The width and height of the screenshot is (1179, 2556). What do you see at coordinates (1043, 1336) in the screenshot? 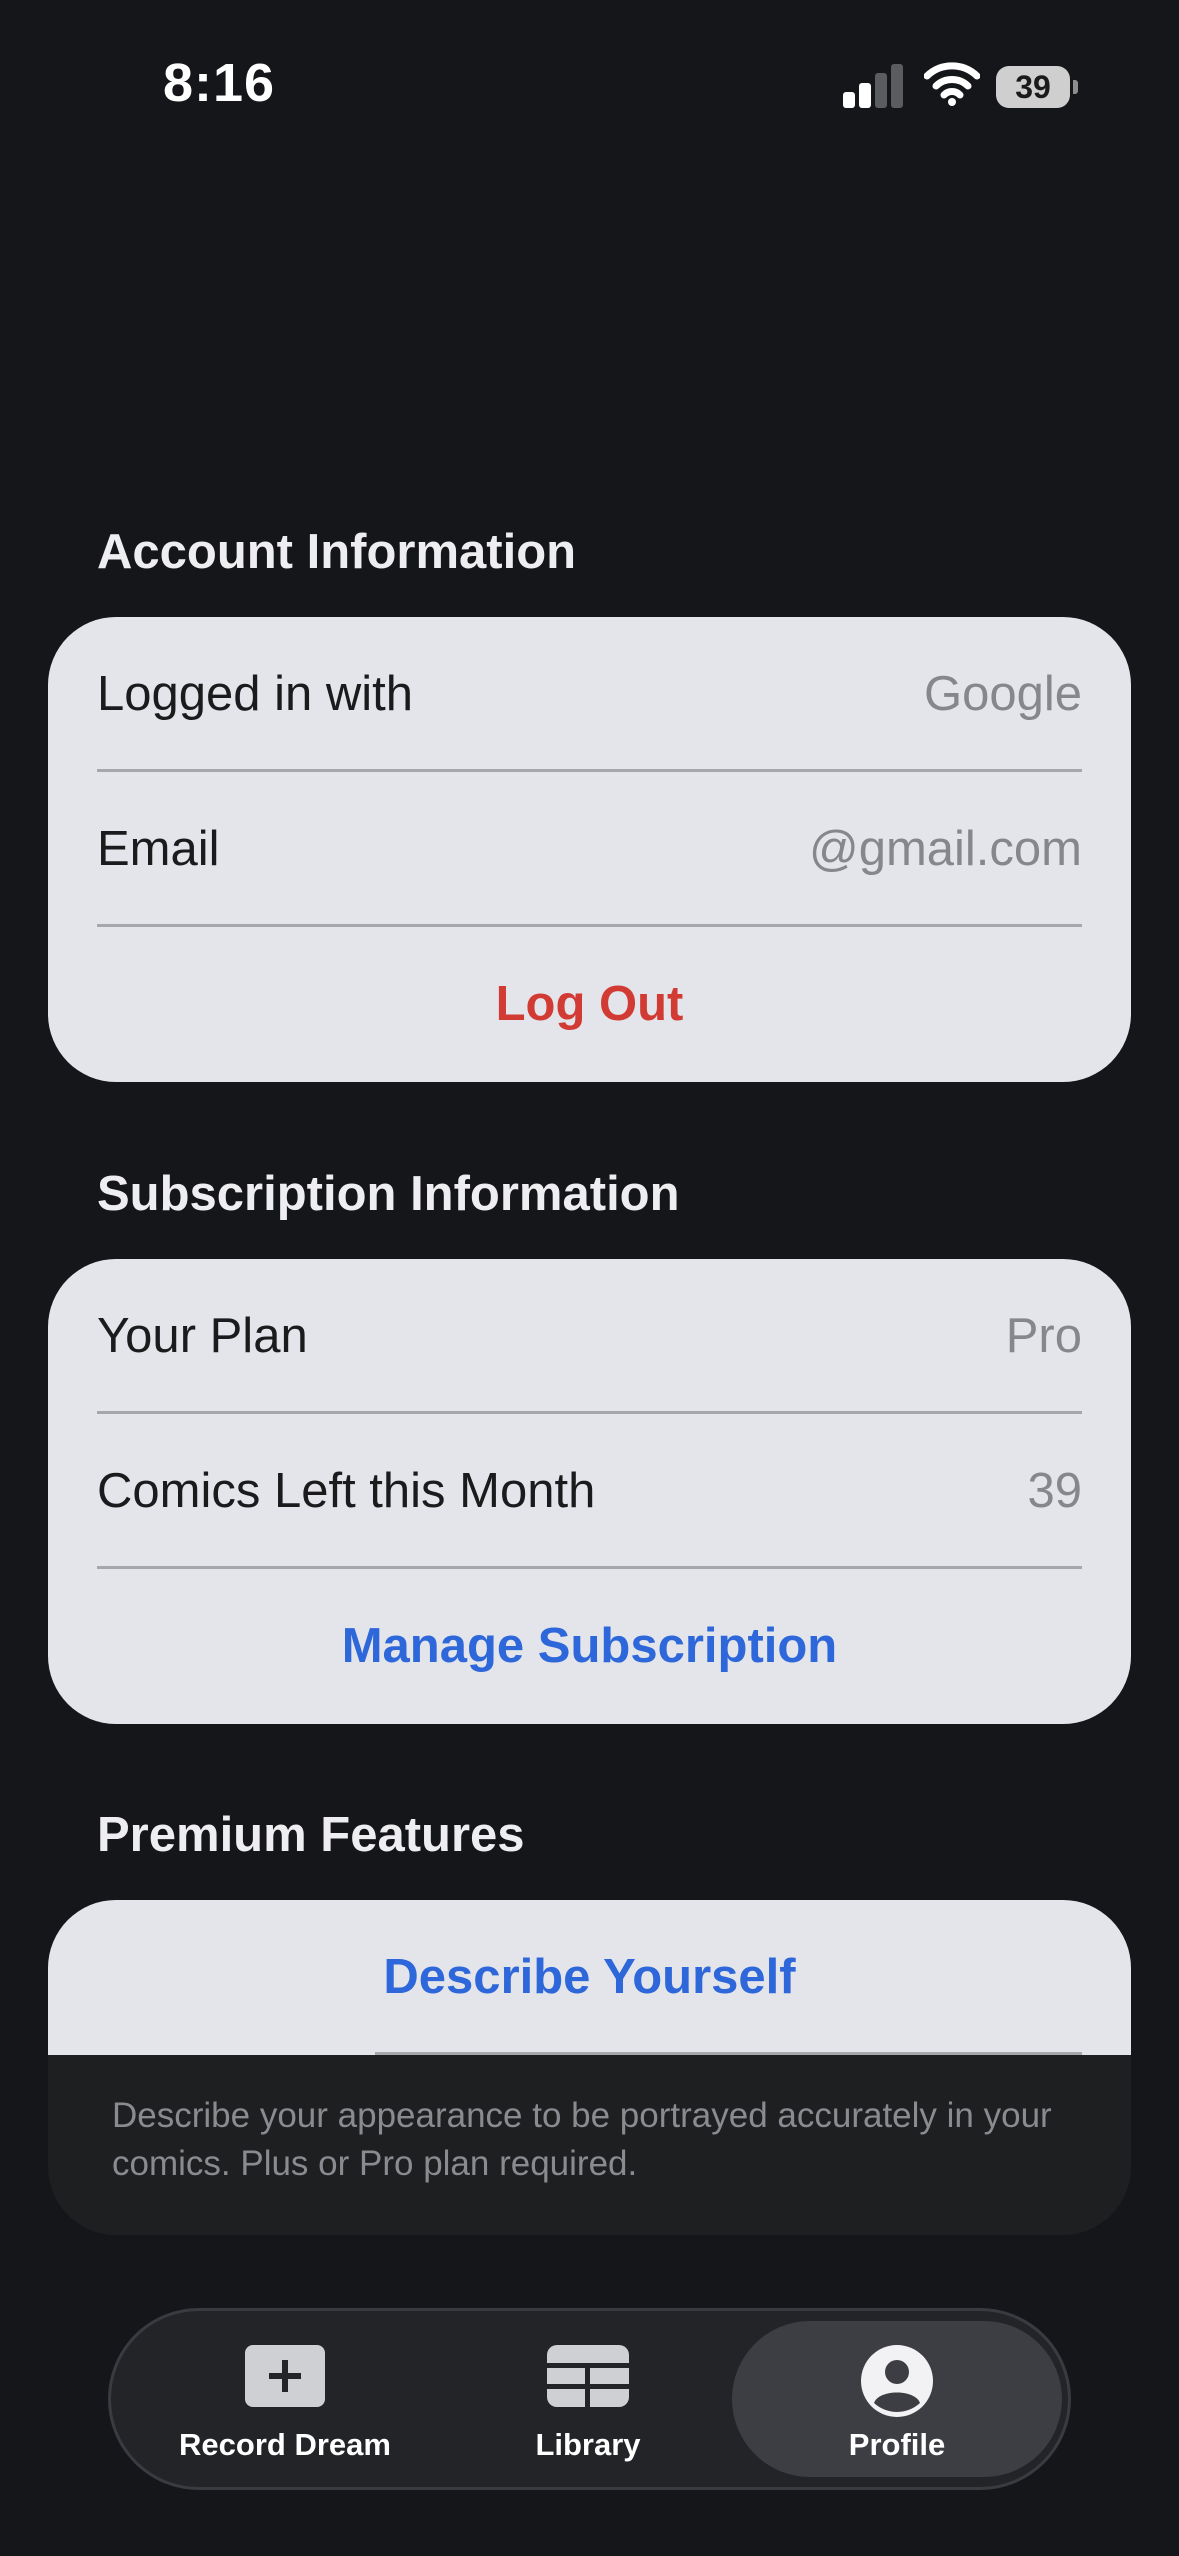
I see `row-value: Pro` at bounding box center [1043, 1336].